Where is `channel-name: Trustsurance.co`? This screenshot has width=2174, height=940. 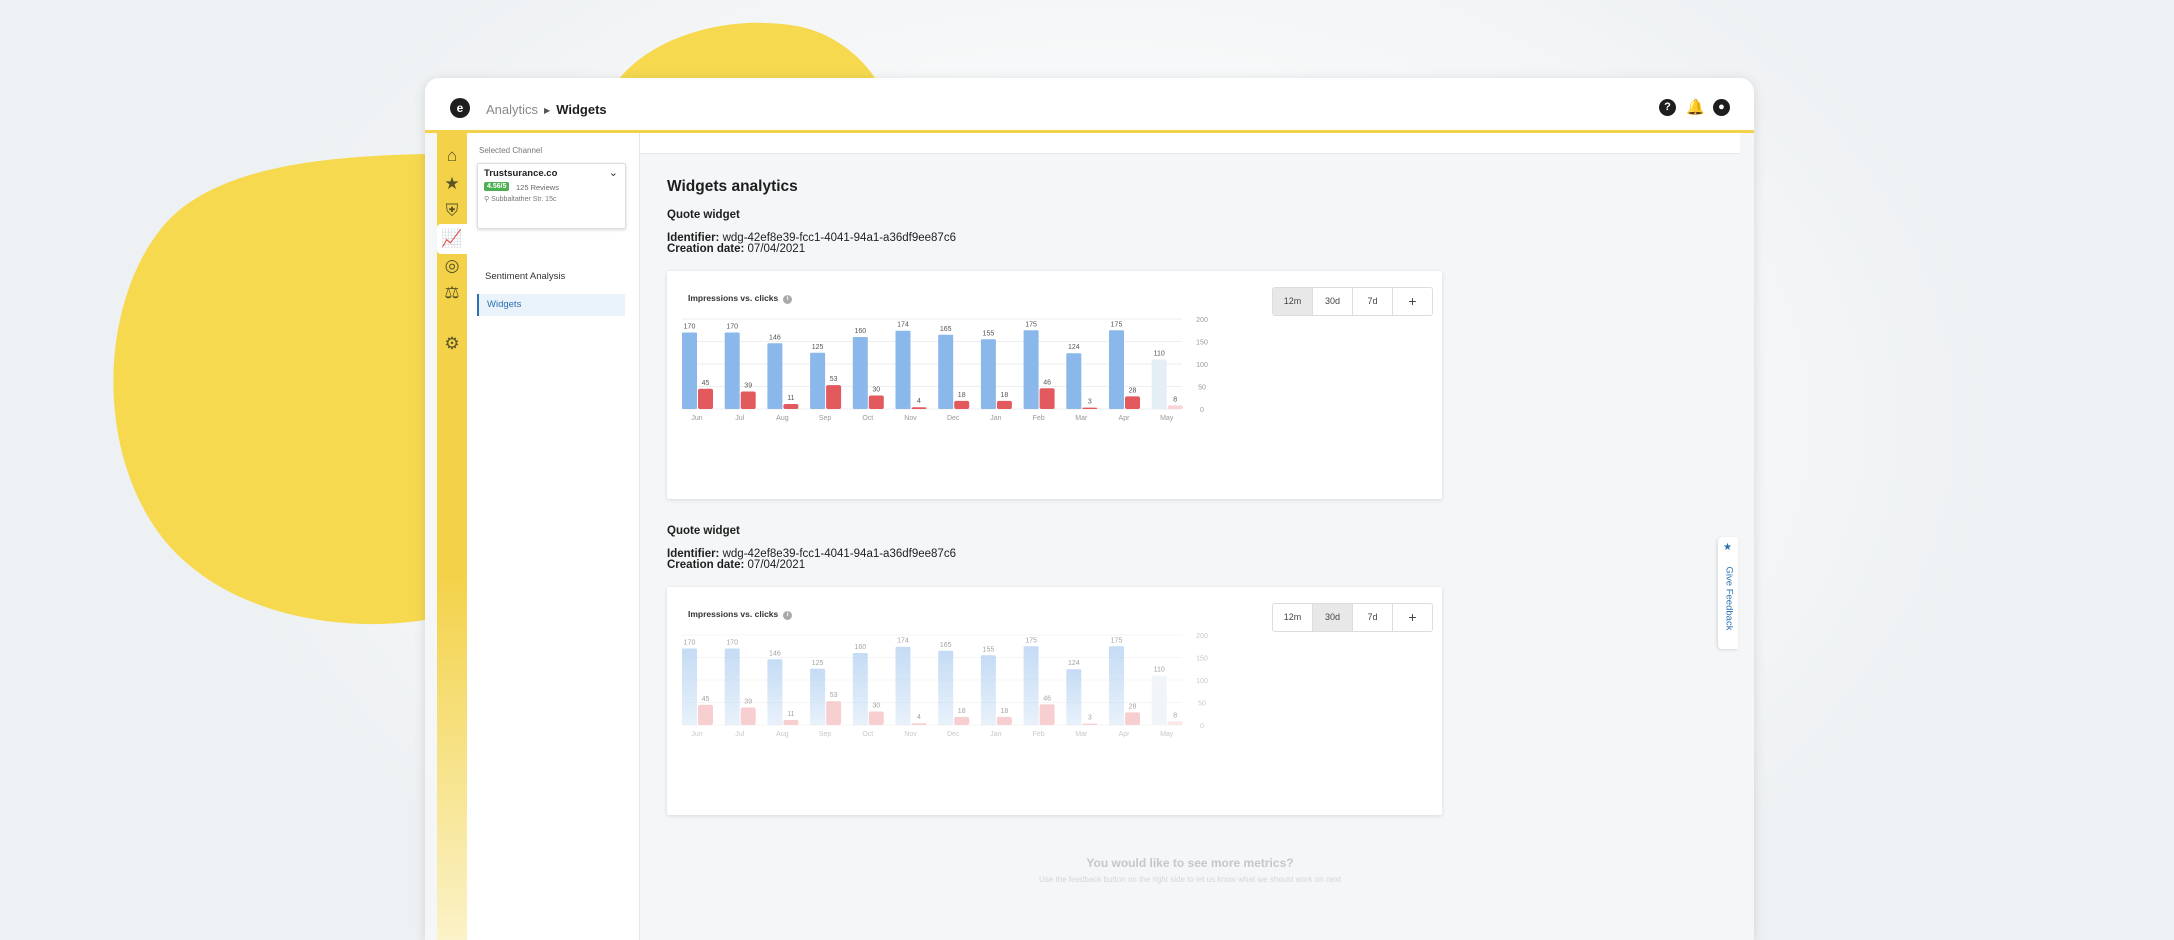
channel-name: Trustsurance.co is located at coordinates (521, 173).